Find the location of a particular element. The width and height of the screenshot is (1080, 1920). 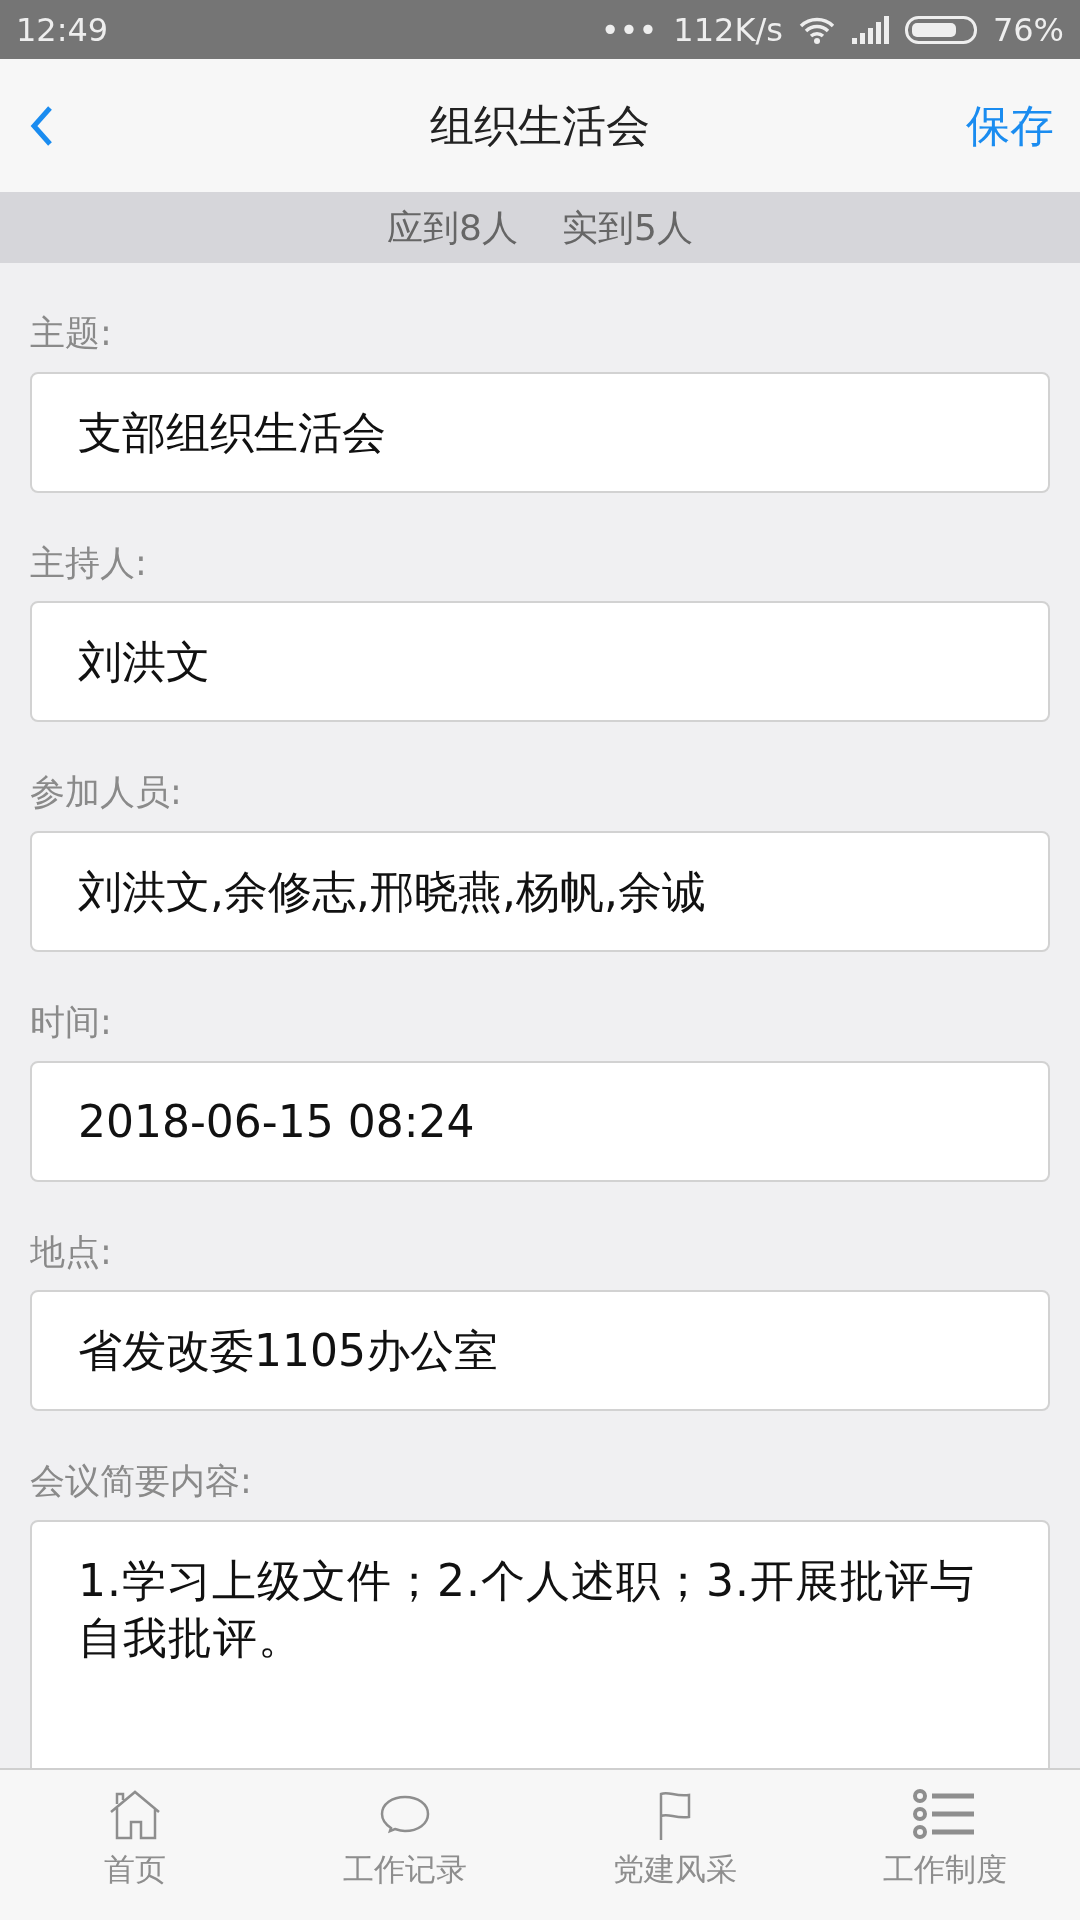

battery-icon is located at coordinates (940, 29).